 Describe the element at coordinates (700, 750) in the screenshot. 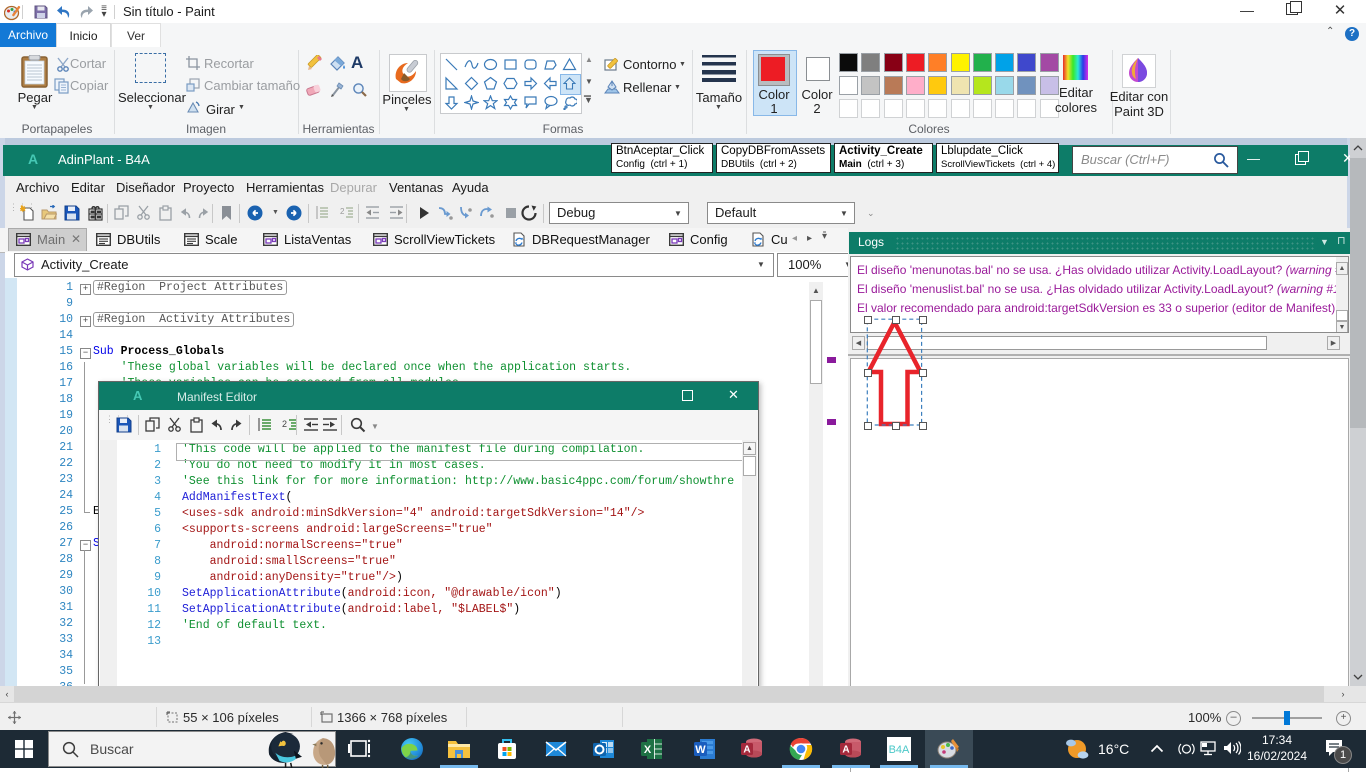

I see `svg-text: W` at that location.